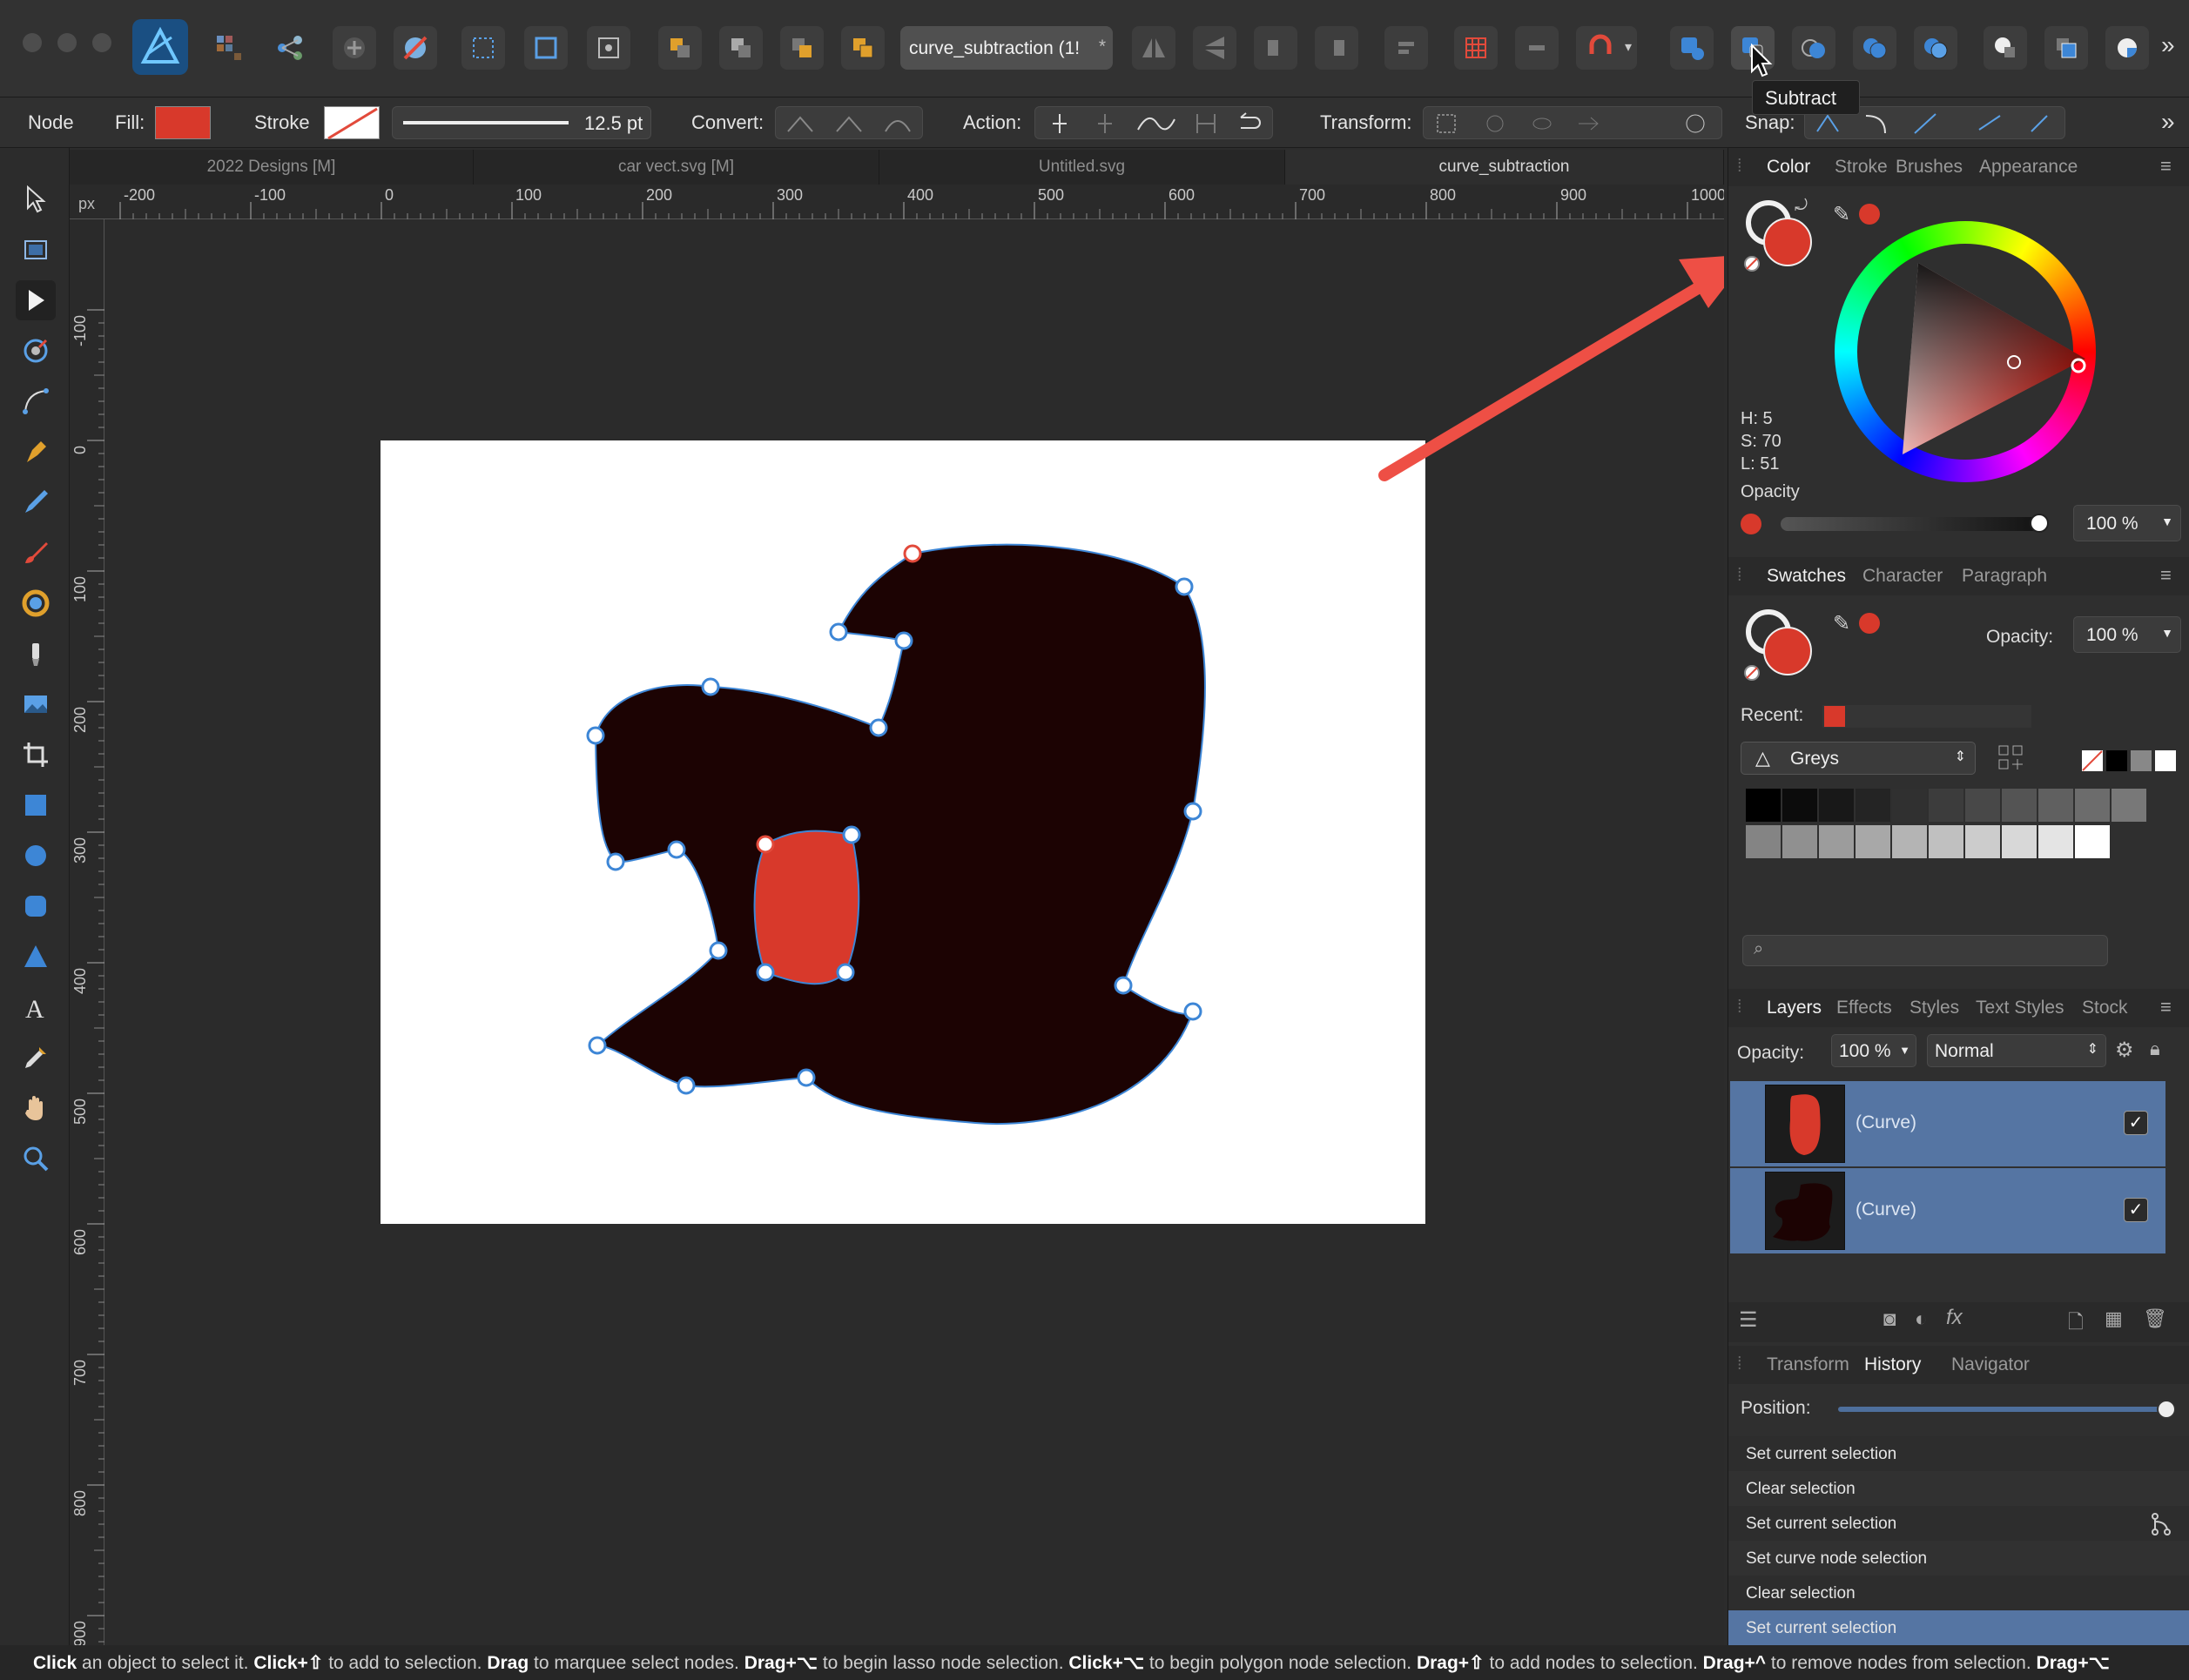  What do you see at coordinates (36, 1007) in the screenshot?
I see `artistic-text-tool-icon: A` at bounding box center [36, 1007].